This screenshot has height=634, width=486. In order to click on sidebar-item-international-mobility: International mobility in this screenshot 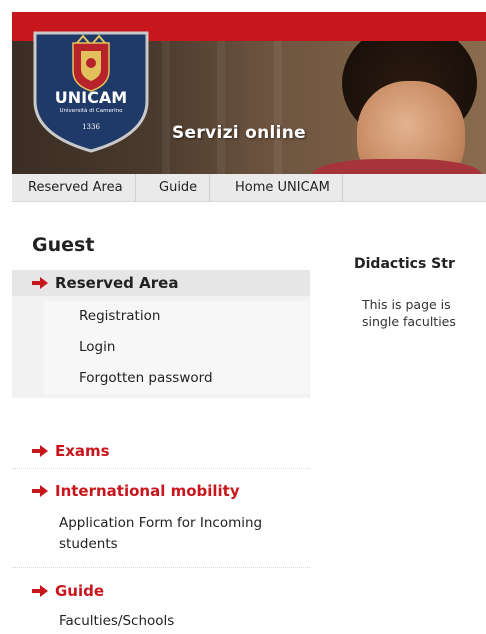, I will do `click(136, 491)`.